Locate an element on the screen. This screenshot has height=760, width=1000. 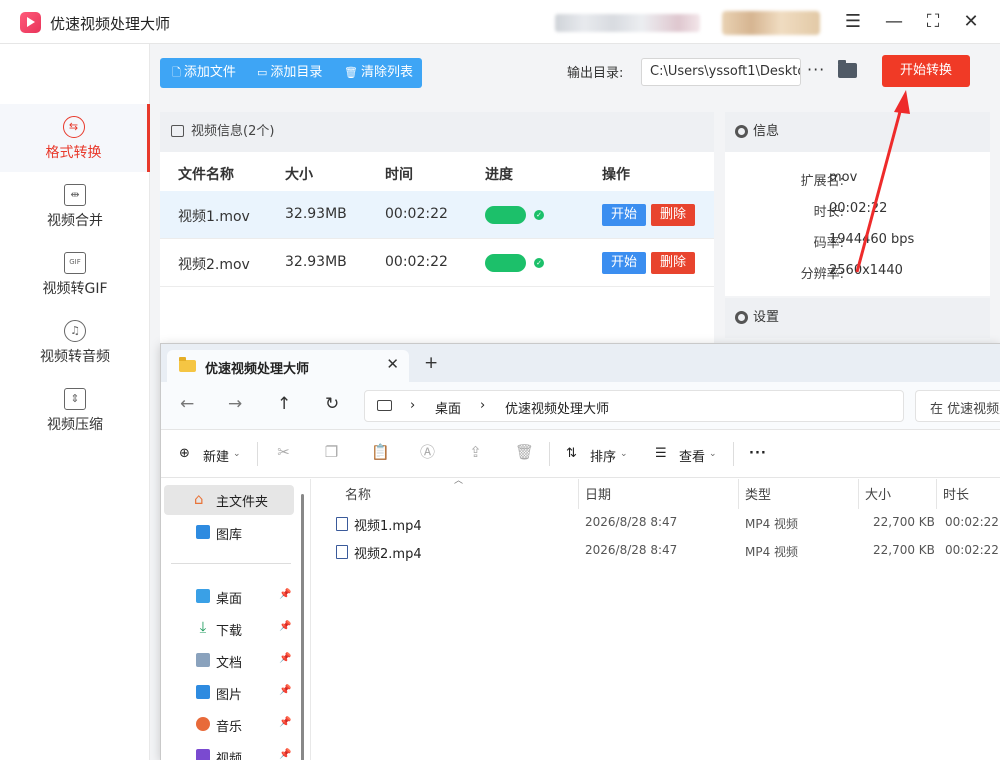
merge-icon: ⇹ is located at coordinates (75, 195).